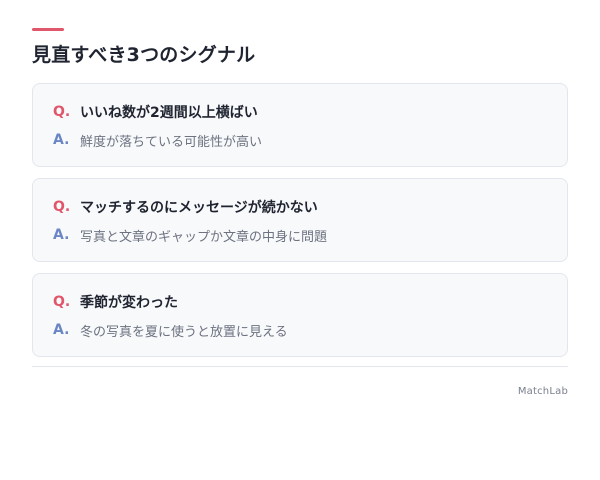 Image resolution: width=600 pixels, height=480 pixels. What do you see at coordinates (169, 113) in the screenshot?
I see `question-text: いいね数が2週間以上横ばい` at bounding box center [169, 113].